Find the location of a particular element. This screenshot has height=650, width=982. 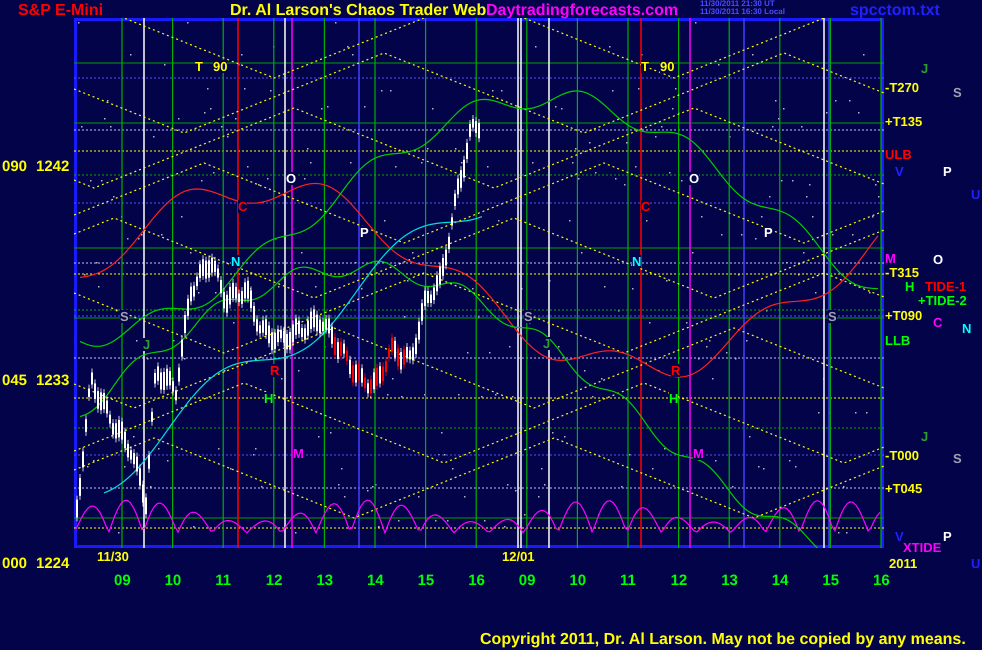

chart-label: -T270 is located at coordinates (902, 87).